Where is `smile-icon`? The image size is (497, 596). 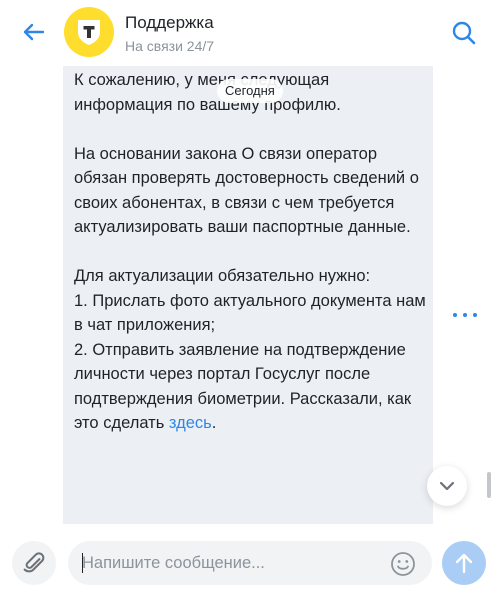 smile-icon is located at coordinates (403, 564).